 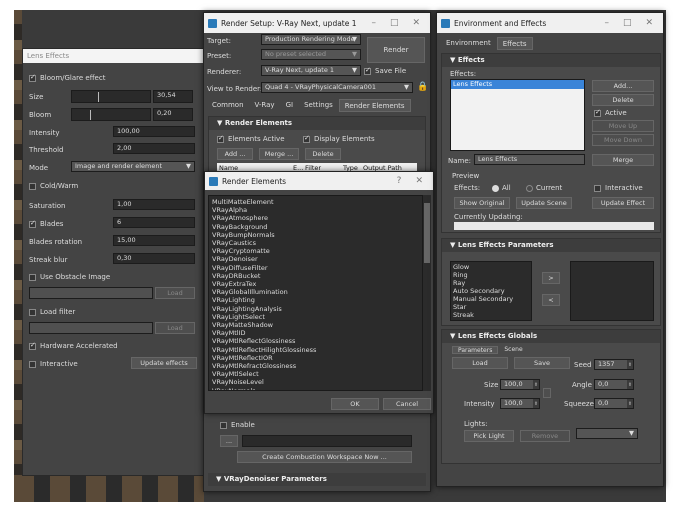 I want to click on bloom-checkbox, so click(x=32, y=77).